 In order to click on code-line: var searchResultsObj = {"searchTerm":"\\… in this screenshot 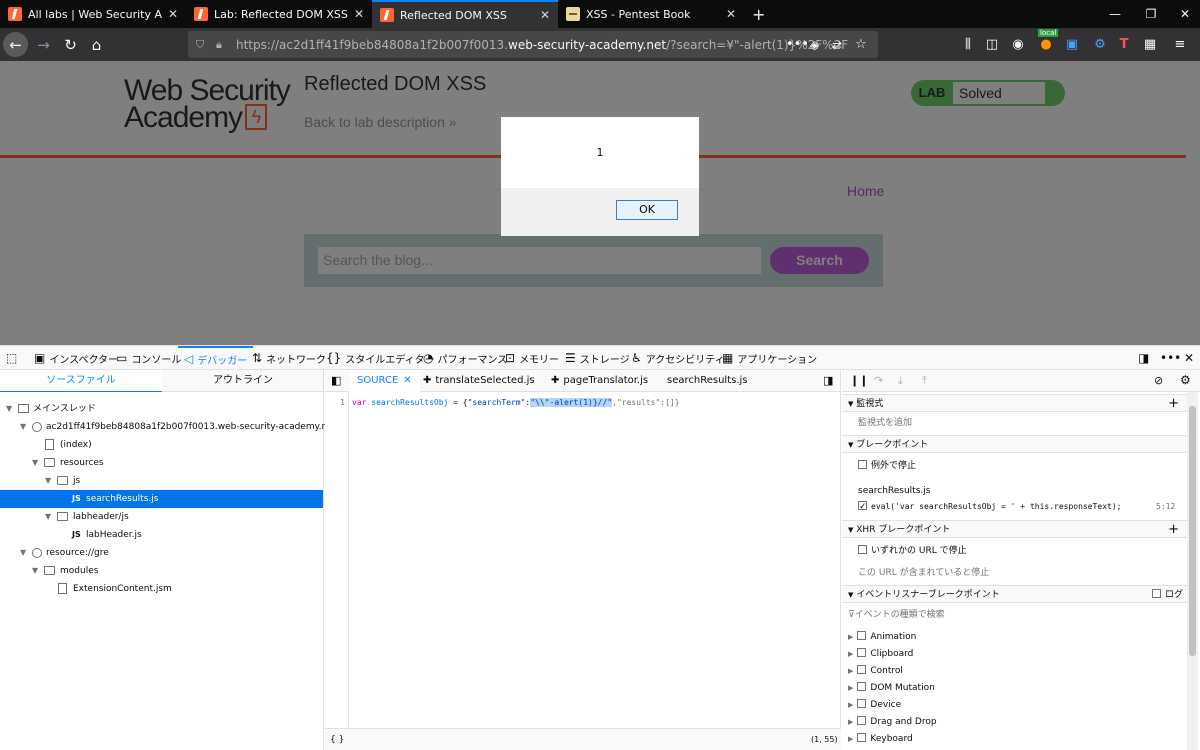, I will do `click(516, 402)`.